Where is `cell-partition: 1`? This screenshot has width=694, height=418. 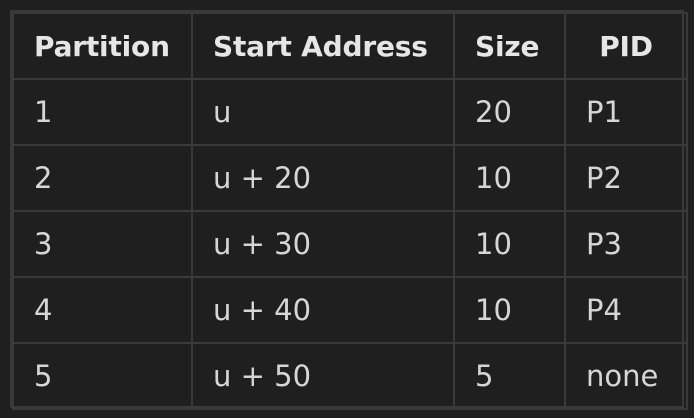 cell-partition: 1 is located at coordinates (102, 112).